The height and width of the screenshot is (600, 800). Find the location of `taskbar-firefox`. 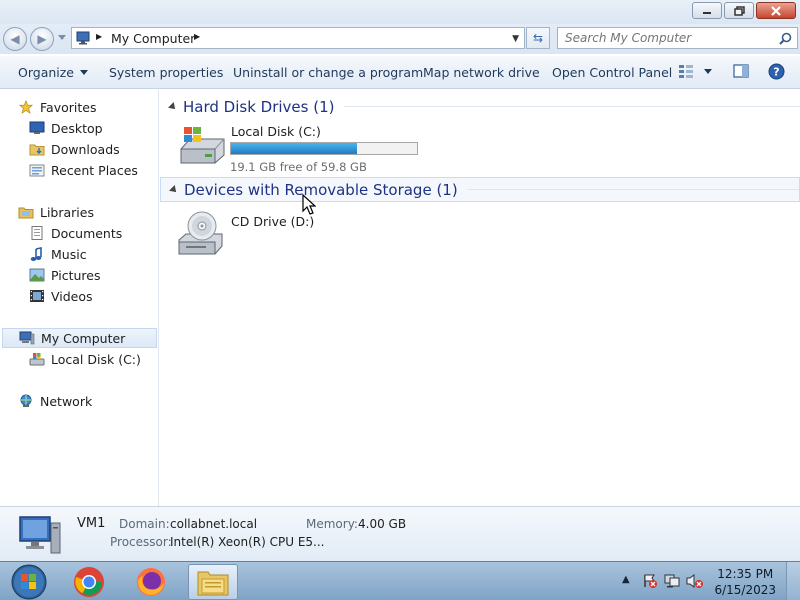

taskbar-firefox is located at coordinates (151, 582).